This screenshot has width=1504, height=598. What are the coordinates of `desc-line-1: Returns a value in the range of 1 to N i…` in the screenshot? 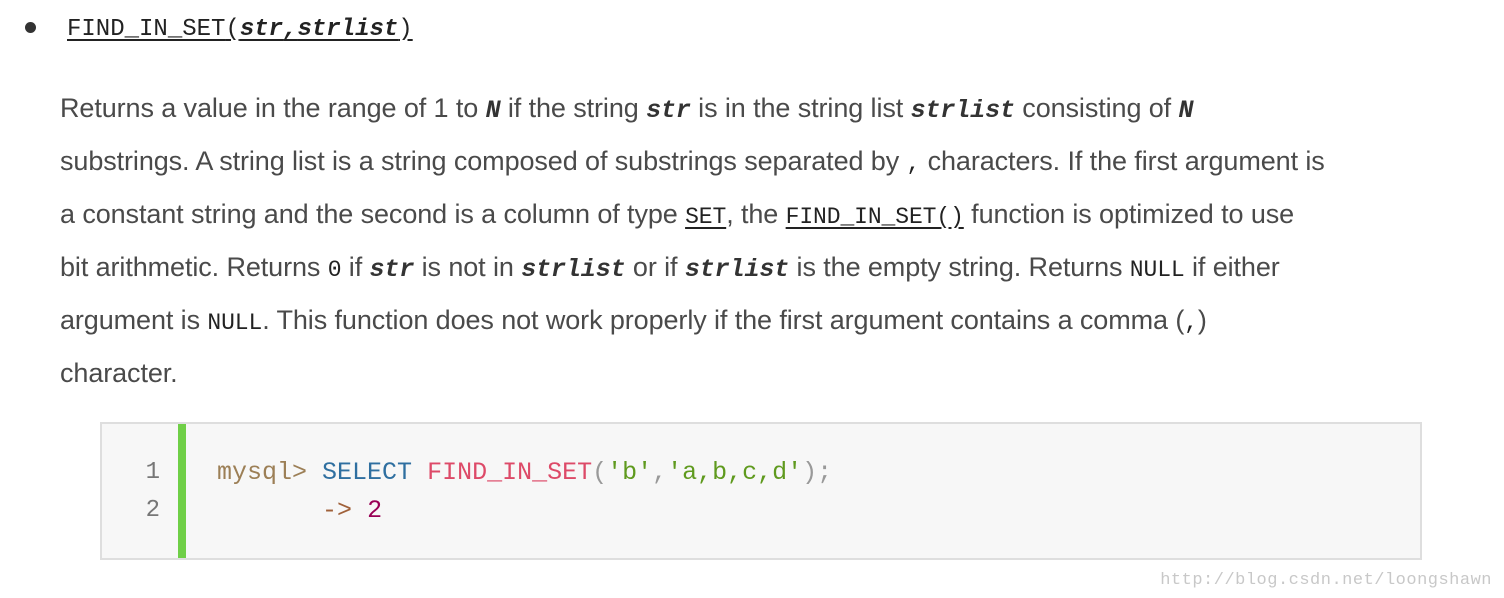 It's located at (627, 109).